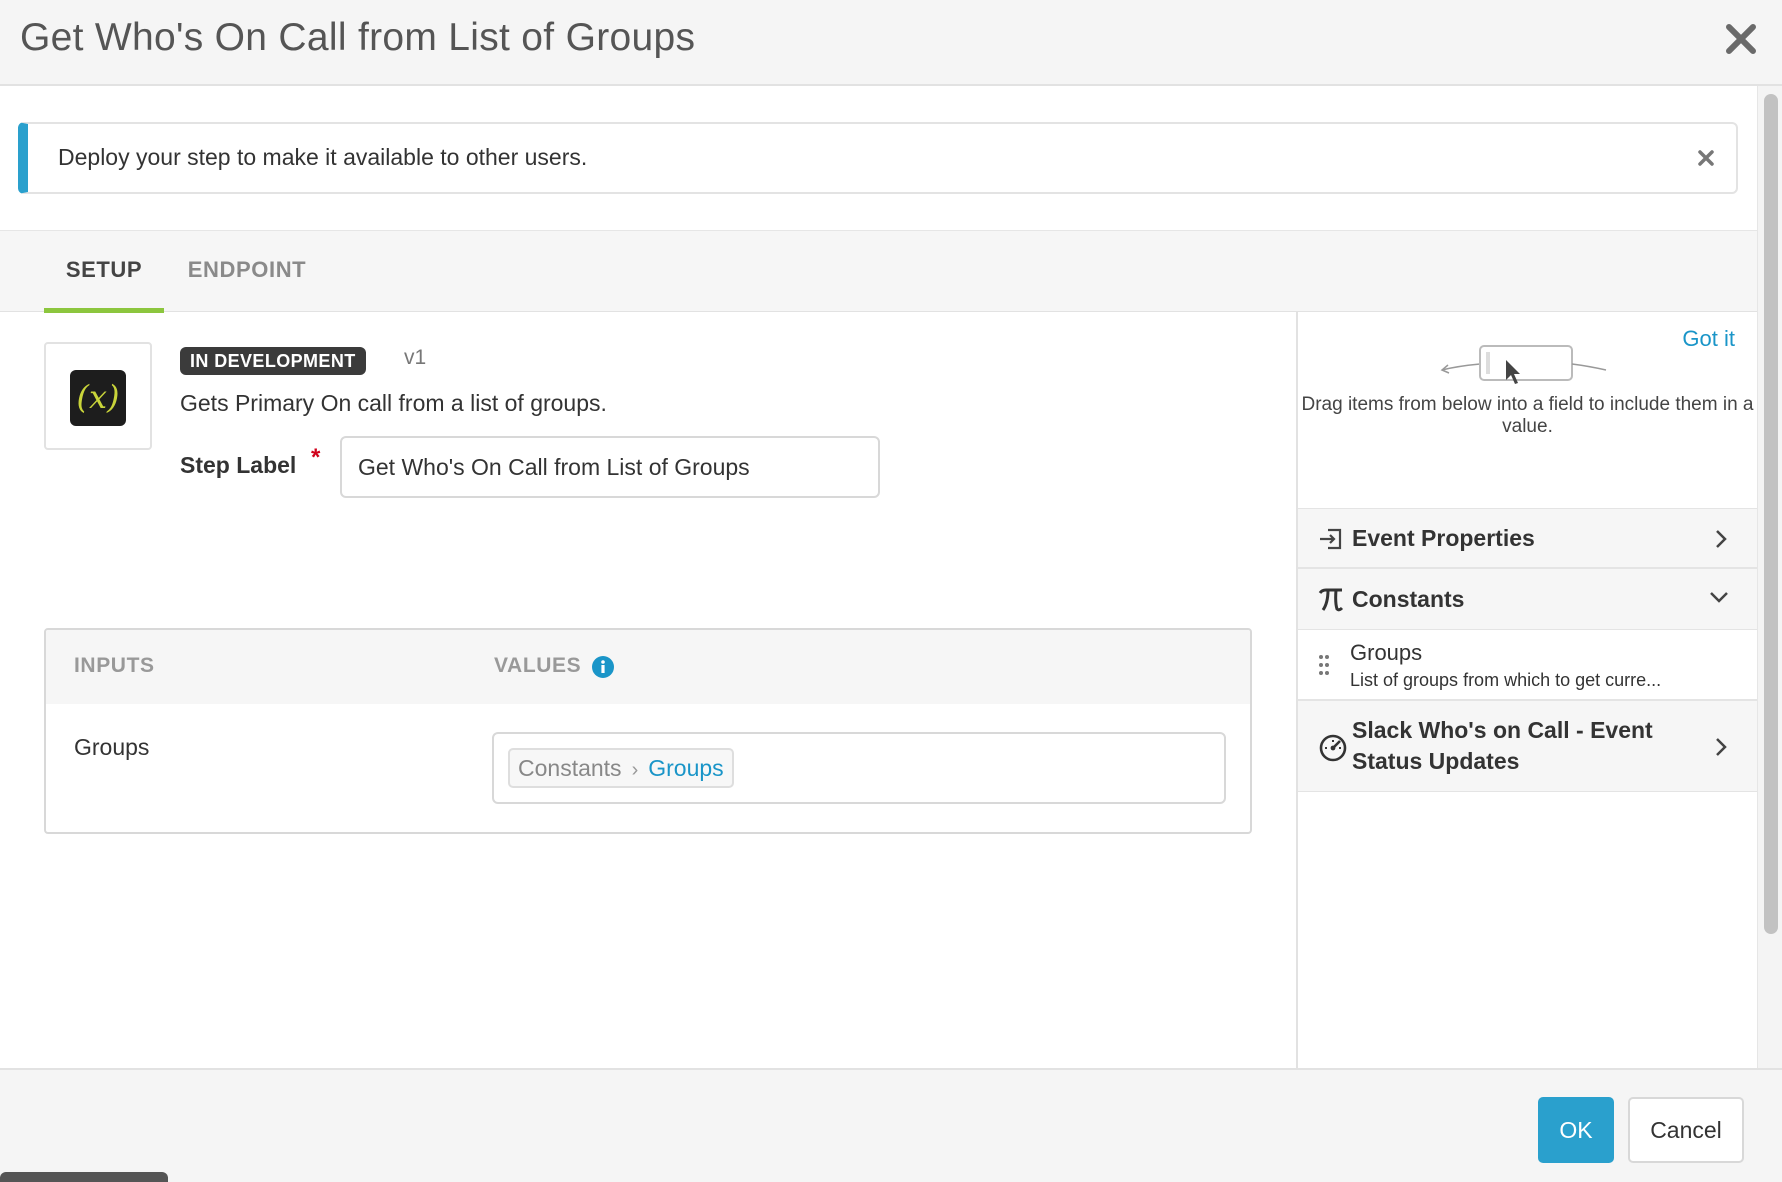 The width and height of the screenshot is (1782, 1182). What do you see at coordinates (112, 747) in the screenshot?
I see `input-name-groups: Groups` at bounding box center [112, 747].